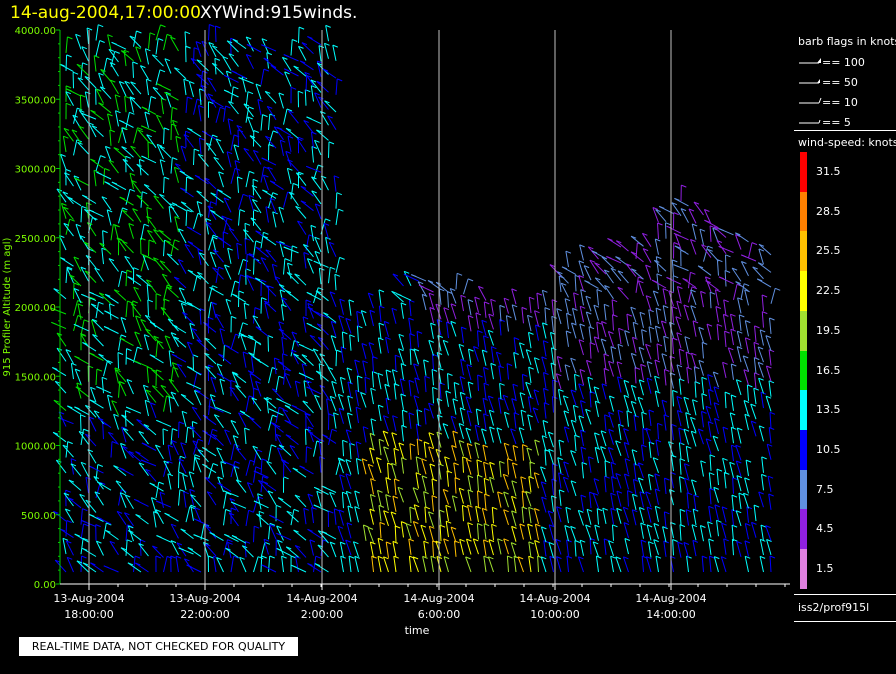  What do you see at coordinates (828, 330) in the screenshot?
I see `speed-swatch-label: 19.5` at bounding box center [828, 330].